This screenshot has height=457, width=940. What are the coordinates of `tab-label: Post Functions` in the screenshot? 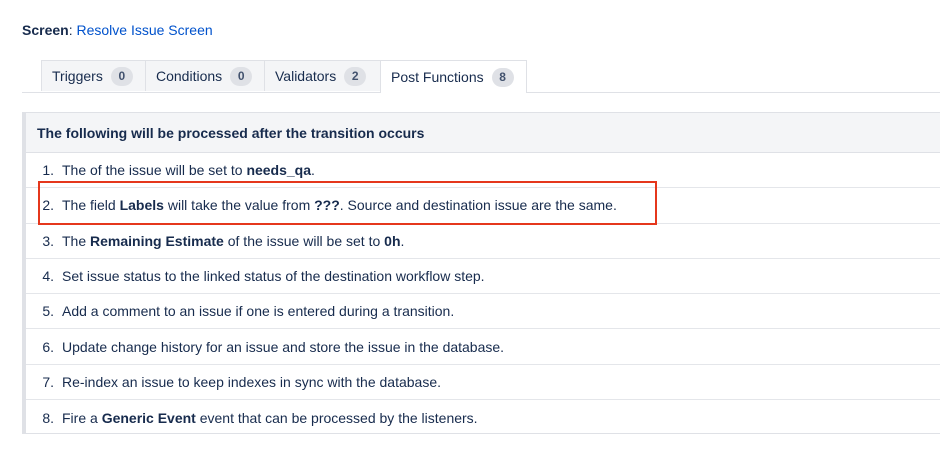 It's located at (437, 77).